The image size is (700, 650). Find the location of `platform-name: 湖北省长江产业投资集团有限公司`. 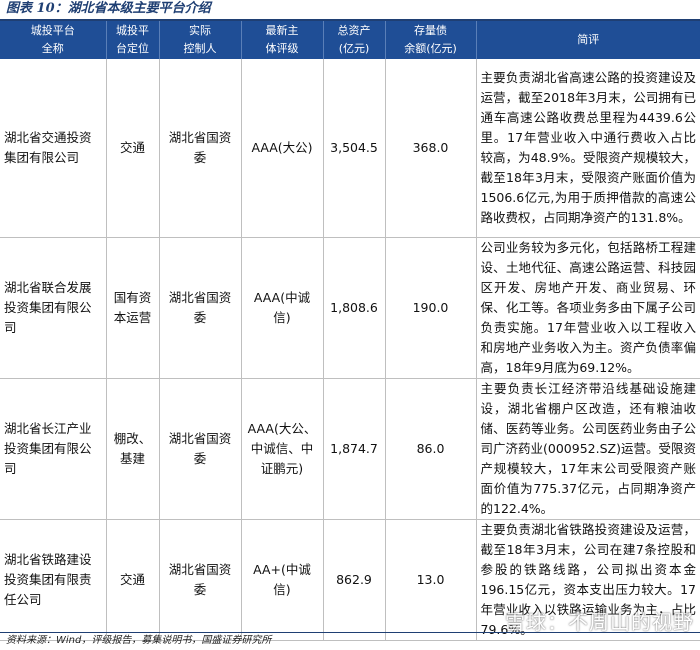

platform-name: 湖北省长江产业投资集团有限公司 is located at coordinates (53, 449).